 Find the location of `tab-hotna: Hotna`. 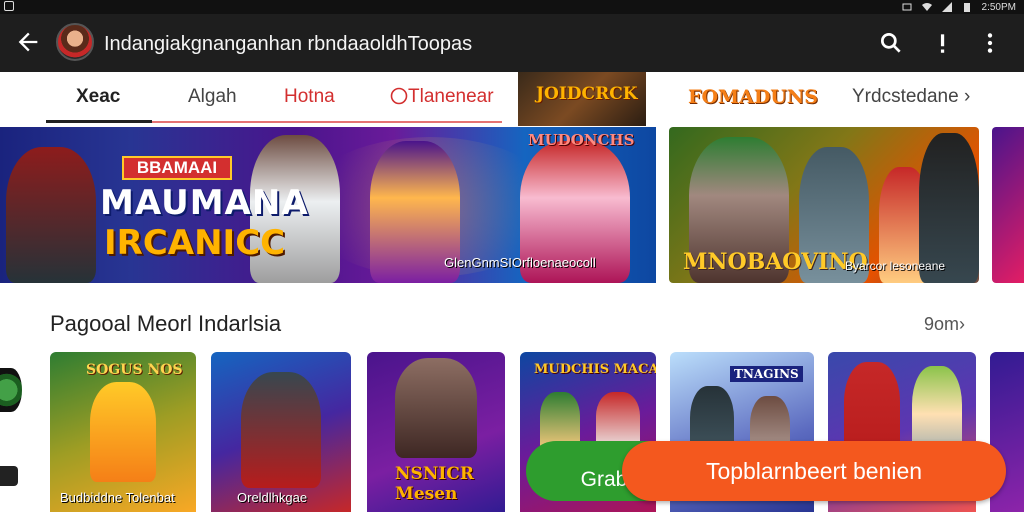

tab-hotna: Hotna is located at coordinates (309, 97).